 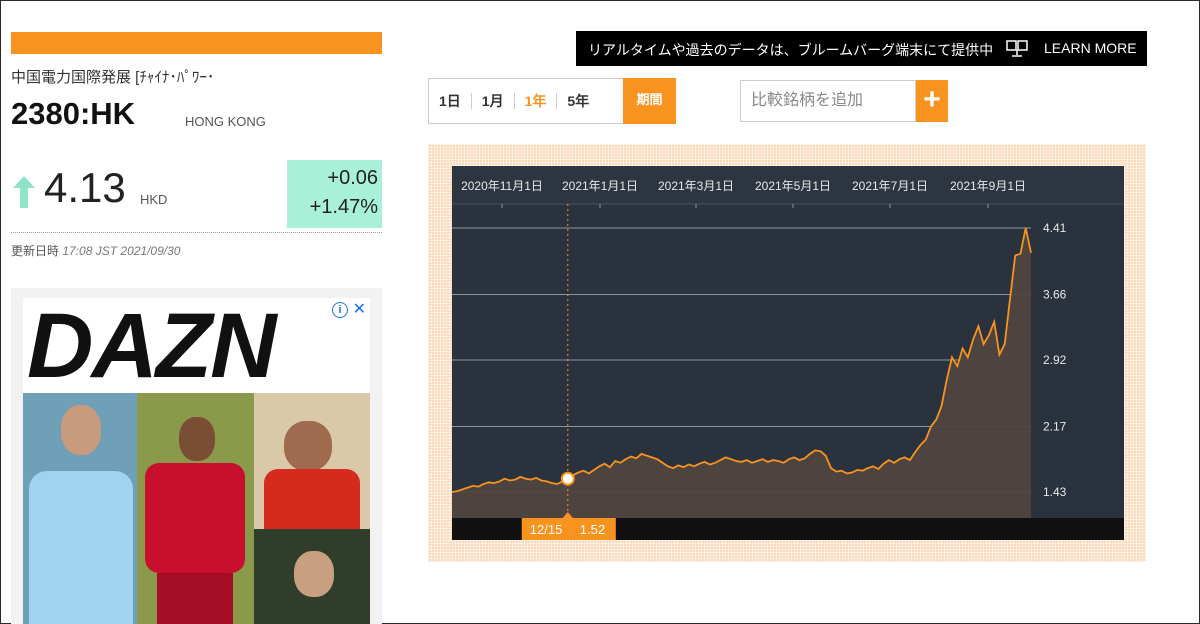 I want to click on last-price: 4.13, so click(x=85, y=187).